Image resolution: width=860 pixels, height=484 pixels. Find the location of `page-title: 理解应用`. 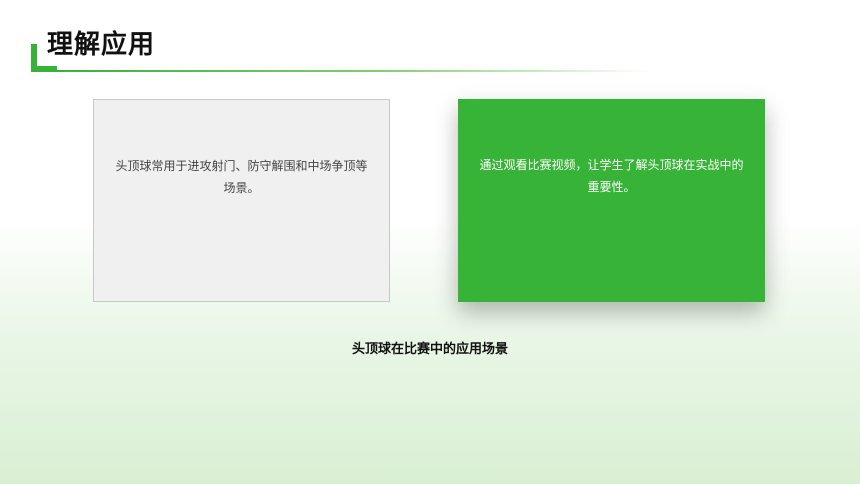

page-title: 理解应用 is located at coordinates (101, 45).